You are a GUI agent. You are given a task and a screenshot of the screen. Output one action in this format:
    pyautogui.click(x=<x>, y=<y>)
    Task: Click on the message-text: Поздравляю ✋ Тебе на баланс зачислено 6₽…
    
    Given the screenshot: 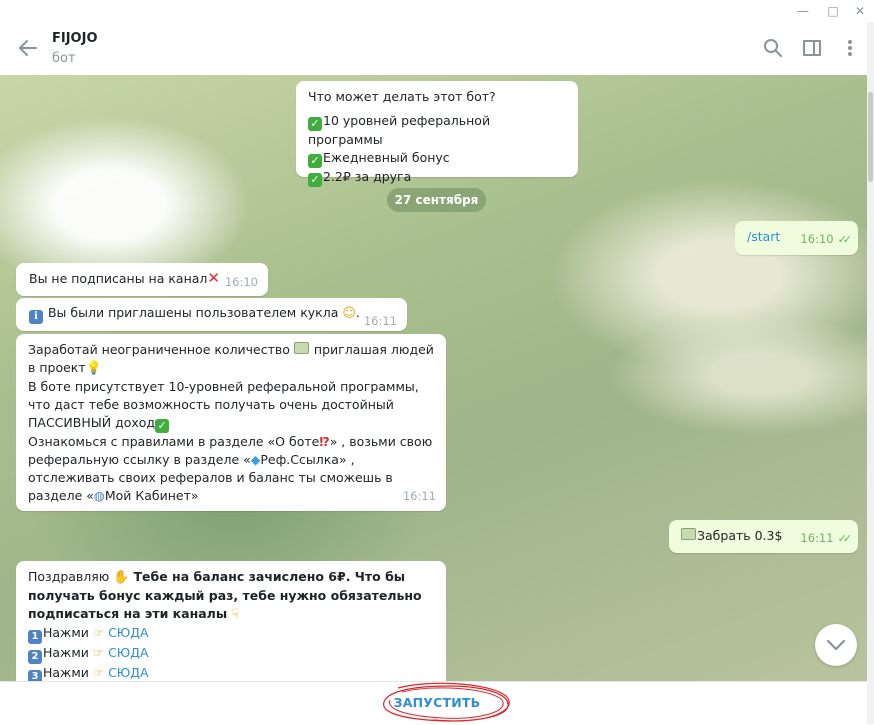 What is the action you would take?
    pyautogui.click(x=225, y=595)
    